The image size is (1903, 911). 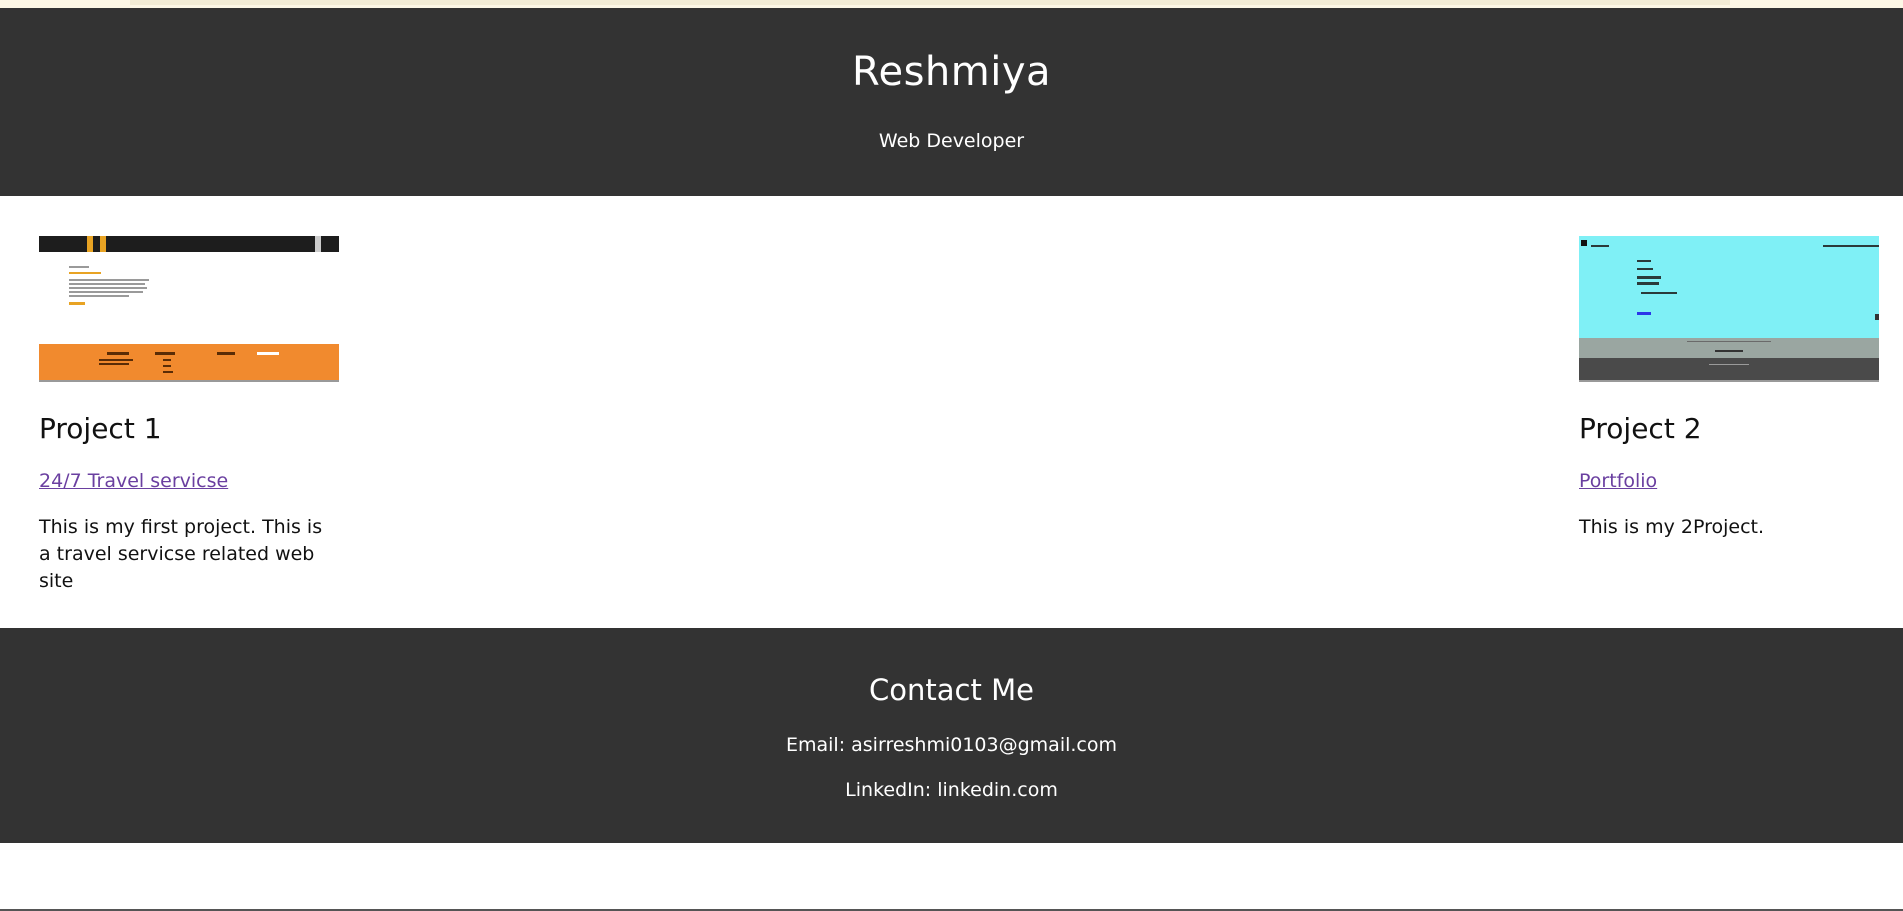 What do you see at coordinates (951, 141) in the screenshot?
I see `site-subtitle: Web Developer` at bounding box center [951, 141].